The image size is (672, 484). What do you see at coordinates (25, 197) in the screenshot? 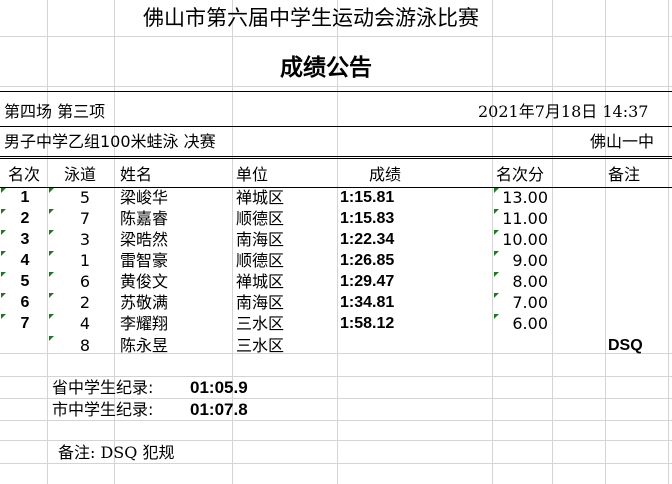
I see `rank-cell: 1` at bounding box center [25, 197].